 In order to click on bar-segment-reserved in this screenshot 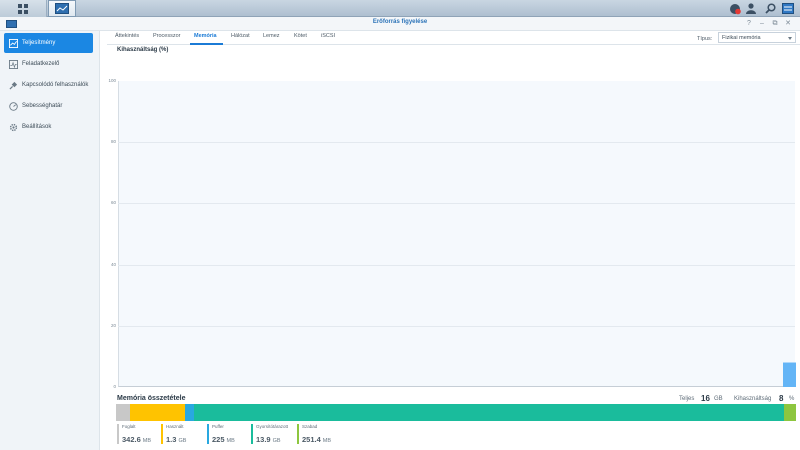, I will do `click(123, 412)`.